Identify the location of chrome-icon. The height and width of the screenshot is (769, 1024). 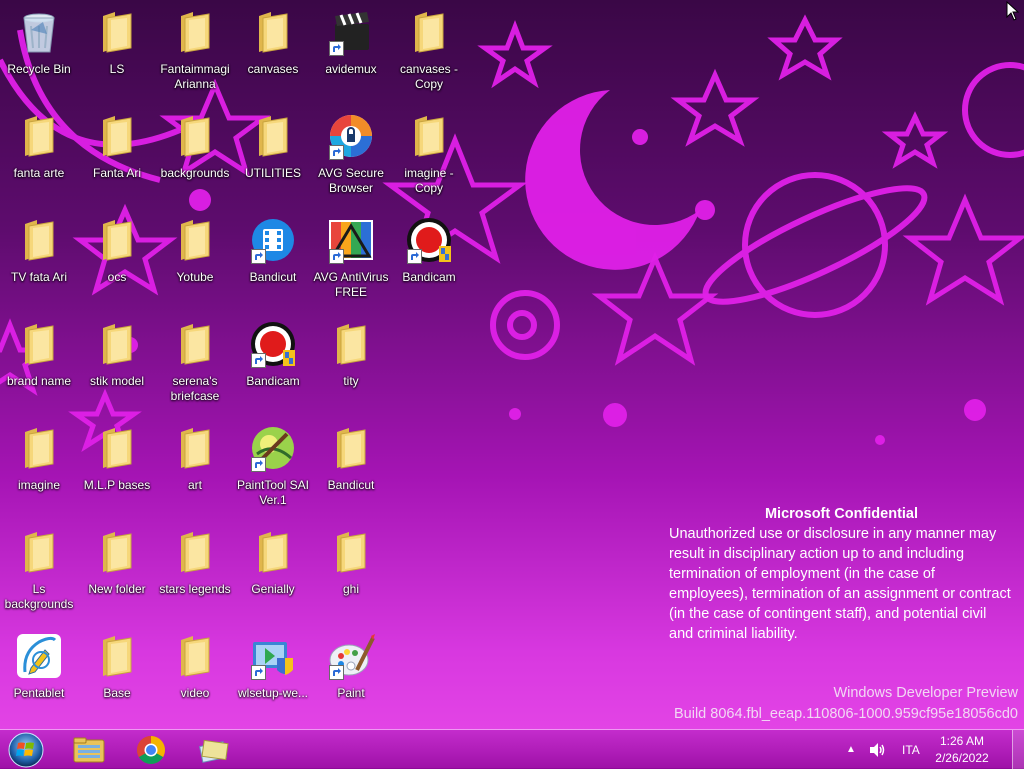
(151, 750).